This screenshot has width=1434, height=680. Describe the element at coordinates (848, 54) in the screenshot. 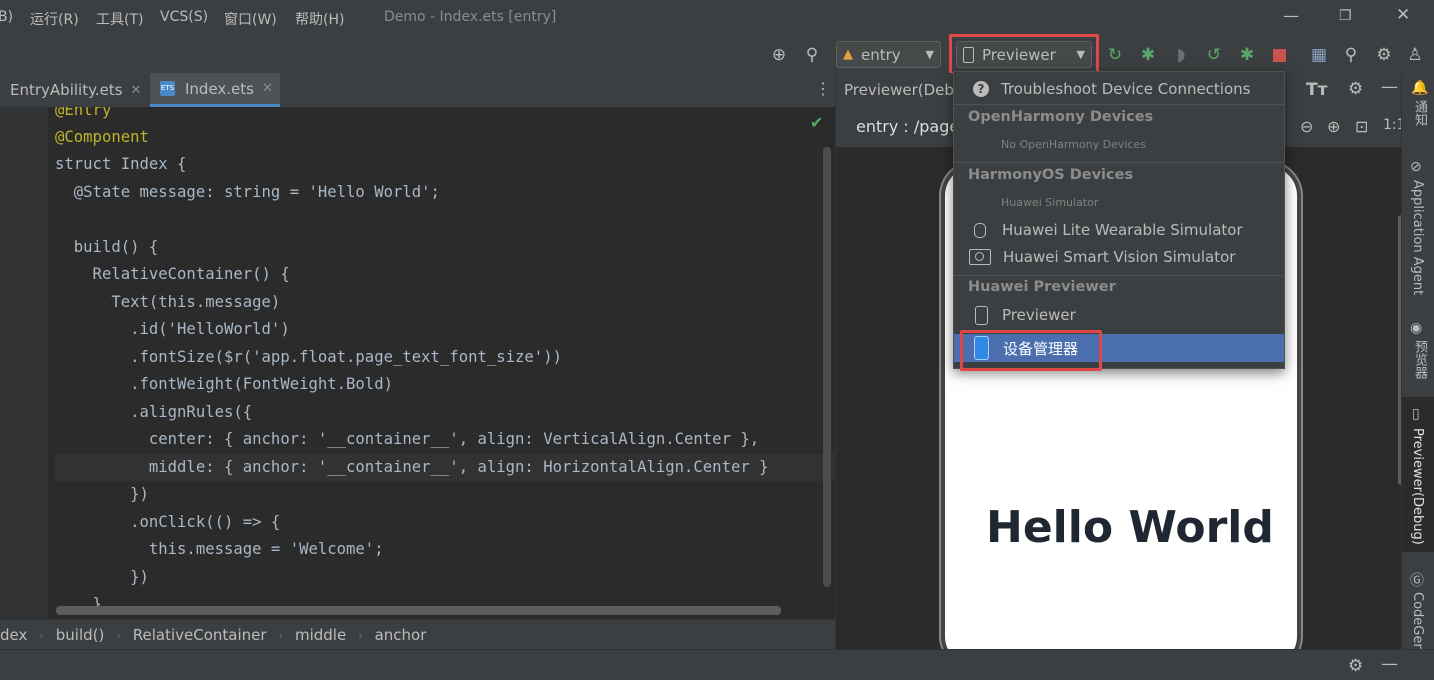

I see `module-icon: ▲` at that location.